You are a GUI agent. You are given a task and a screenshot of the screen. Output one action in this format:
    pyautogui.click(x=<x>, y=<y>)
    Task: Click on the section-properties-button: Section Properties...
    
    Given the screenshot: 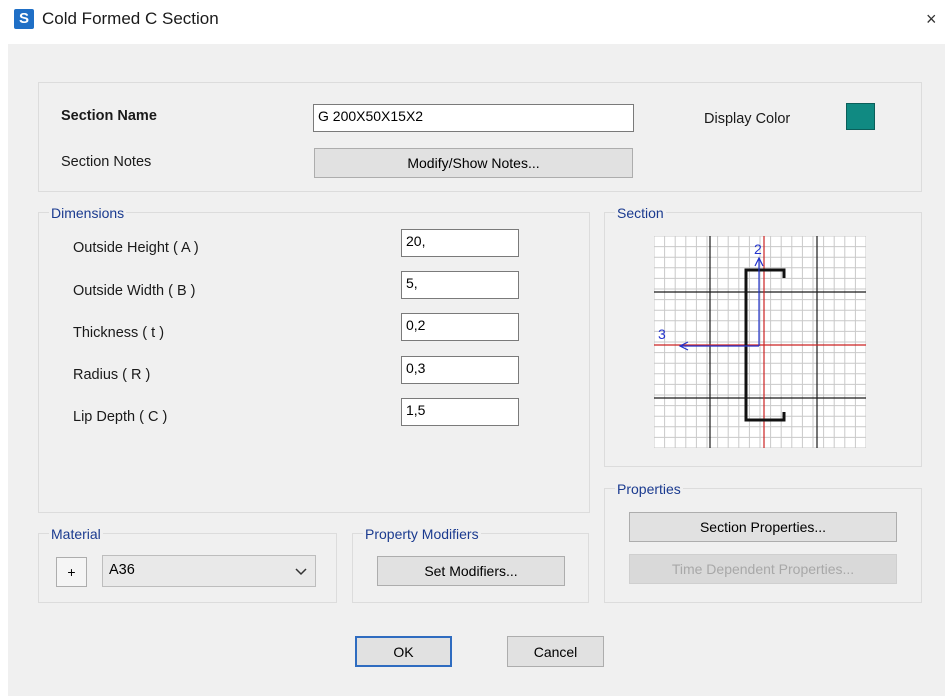 What is the action you would take?
    pyautogui.click(x=763, y=527)
    